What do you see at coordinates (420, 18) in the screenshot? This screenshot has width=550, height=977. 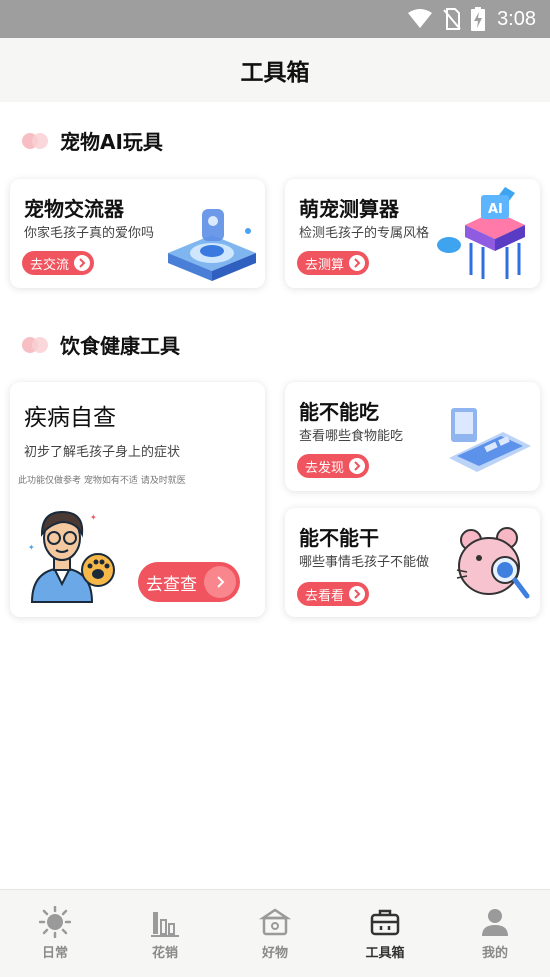 I see `wifi-icon` at bounding box center [420, 18].